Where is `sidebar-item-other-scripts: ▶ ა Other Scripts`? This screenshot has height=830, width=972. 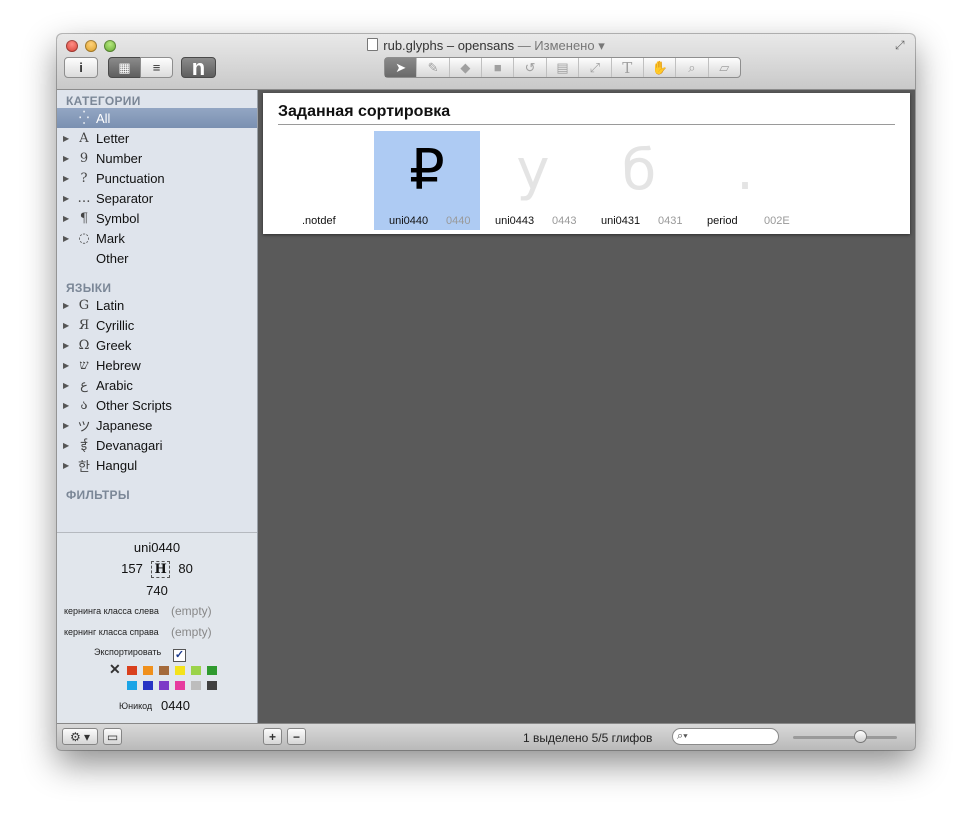
sidebar-item-other-scripts: ▶ ა Other Scripts is located at coordinates (157, 405).